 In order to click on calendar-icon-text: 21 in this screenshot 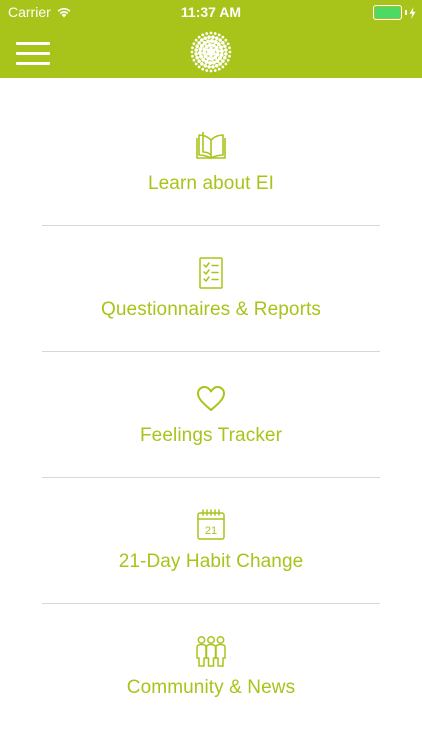, I will do `click(211, 531)`.